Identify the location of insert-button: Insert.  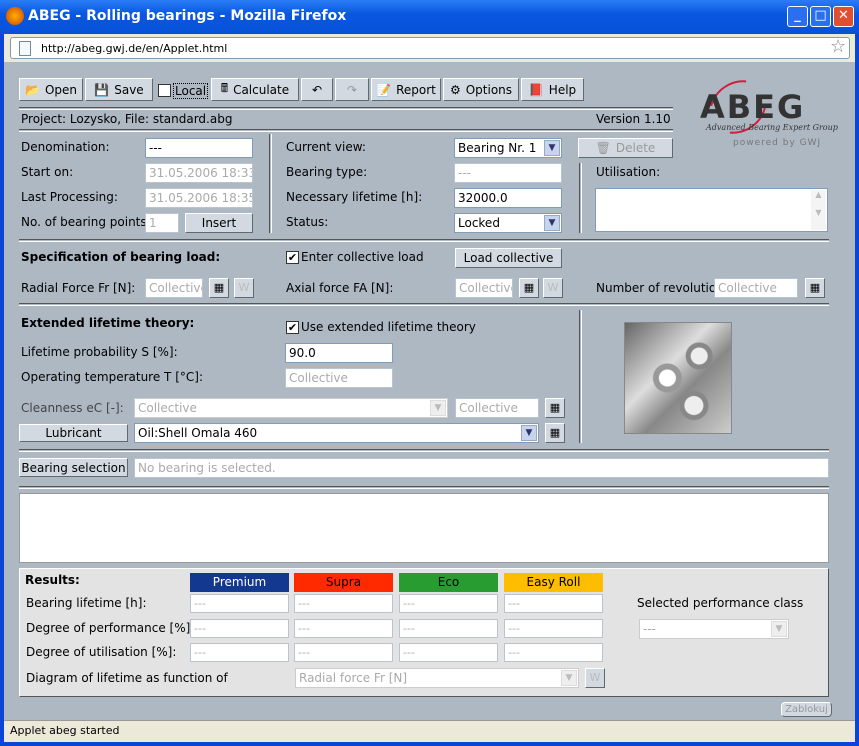
(219, 223).